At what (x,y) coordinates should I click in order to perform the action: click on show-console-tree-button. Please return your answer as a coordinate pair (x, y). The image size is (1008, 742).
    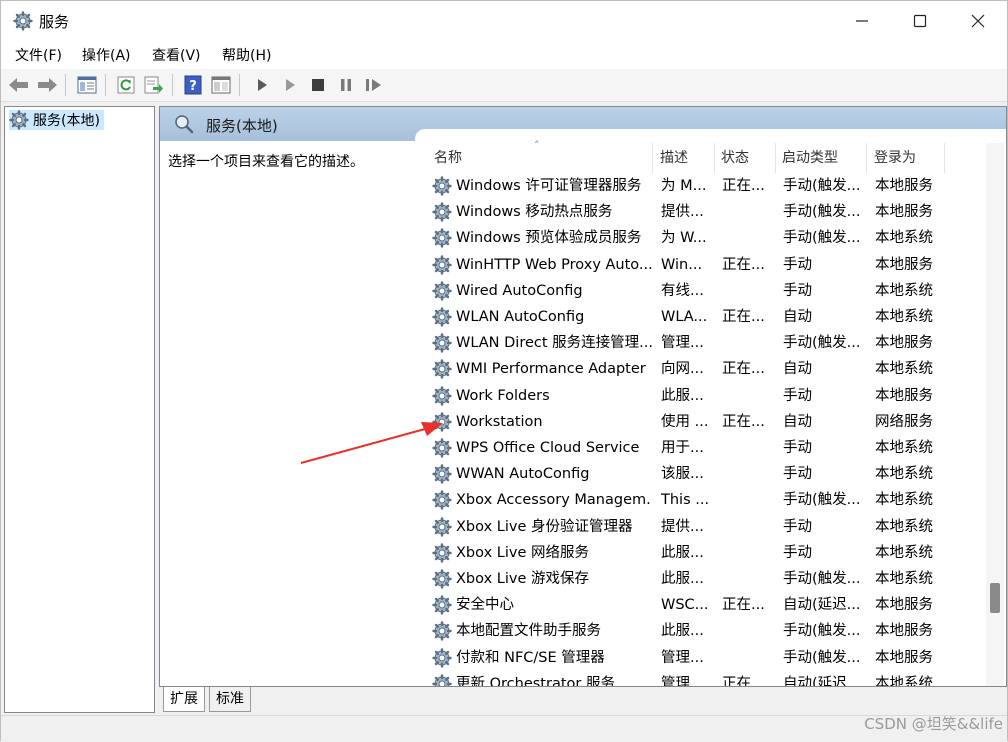
    Looking at the image, I should click on (87, 85).